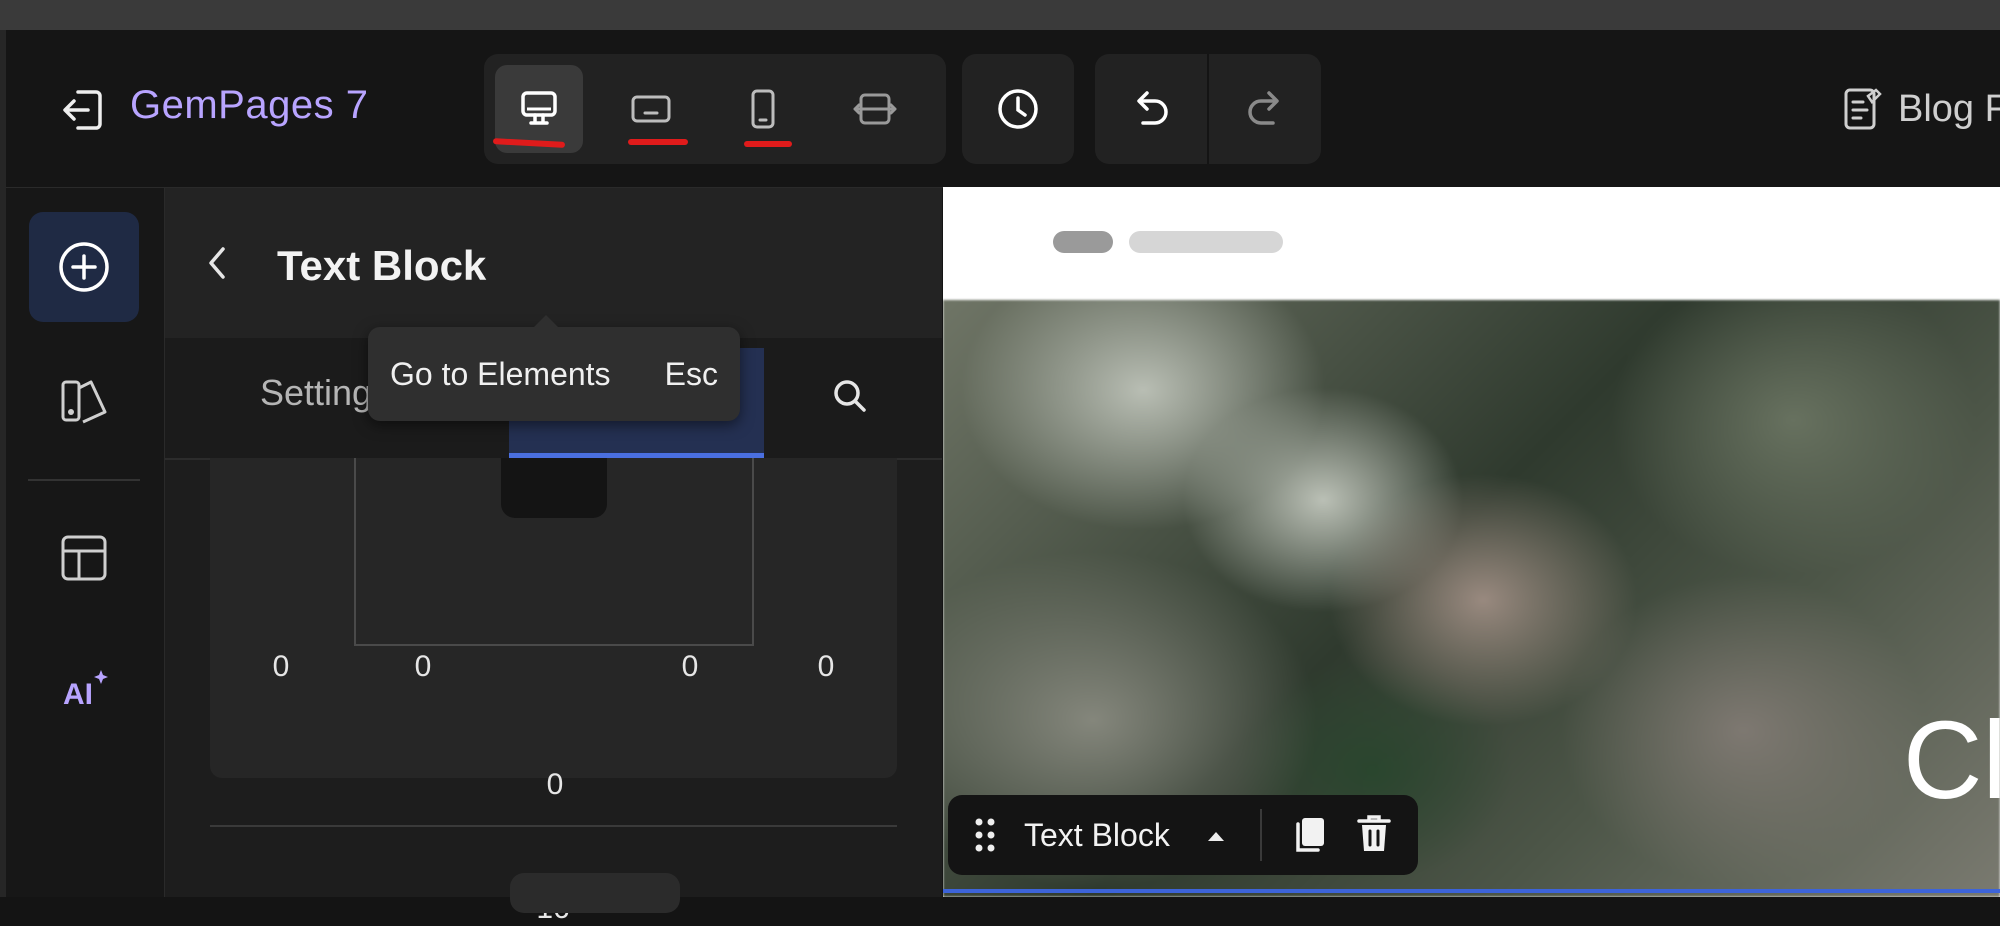 The height and width of the screenshot is (926, 2000). I want to click on fit-width-view-button, so click(875, 109).